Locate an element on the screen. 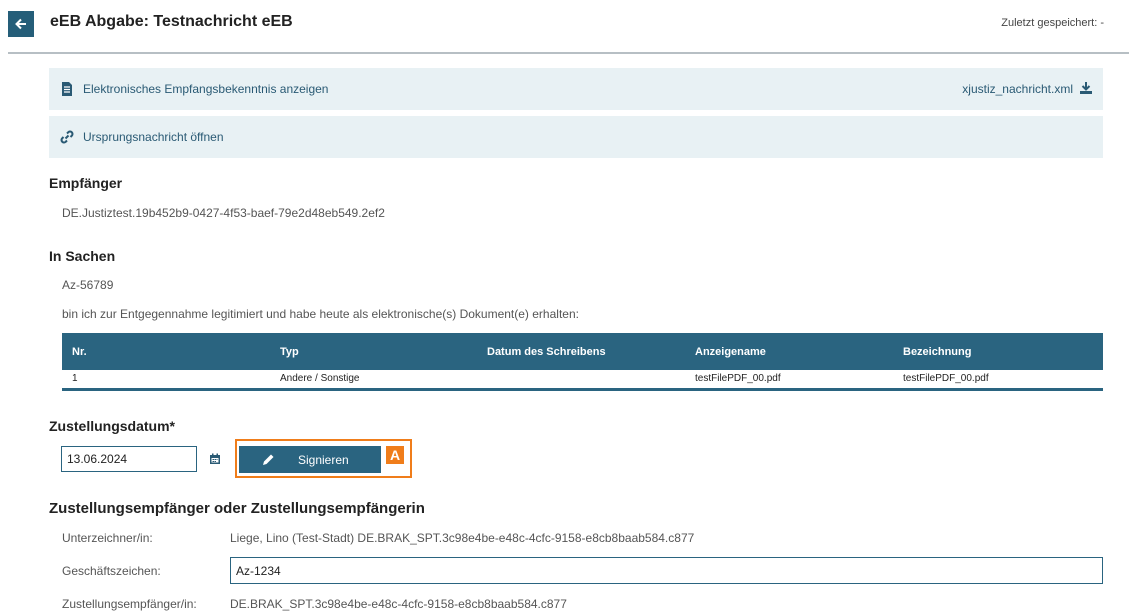  open-origin-link: Ursprungsnachricht öffnen is located at coordinates (153, 137).